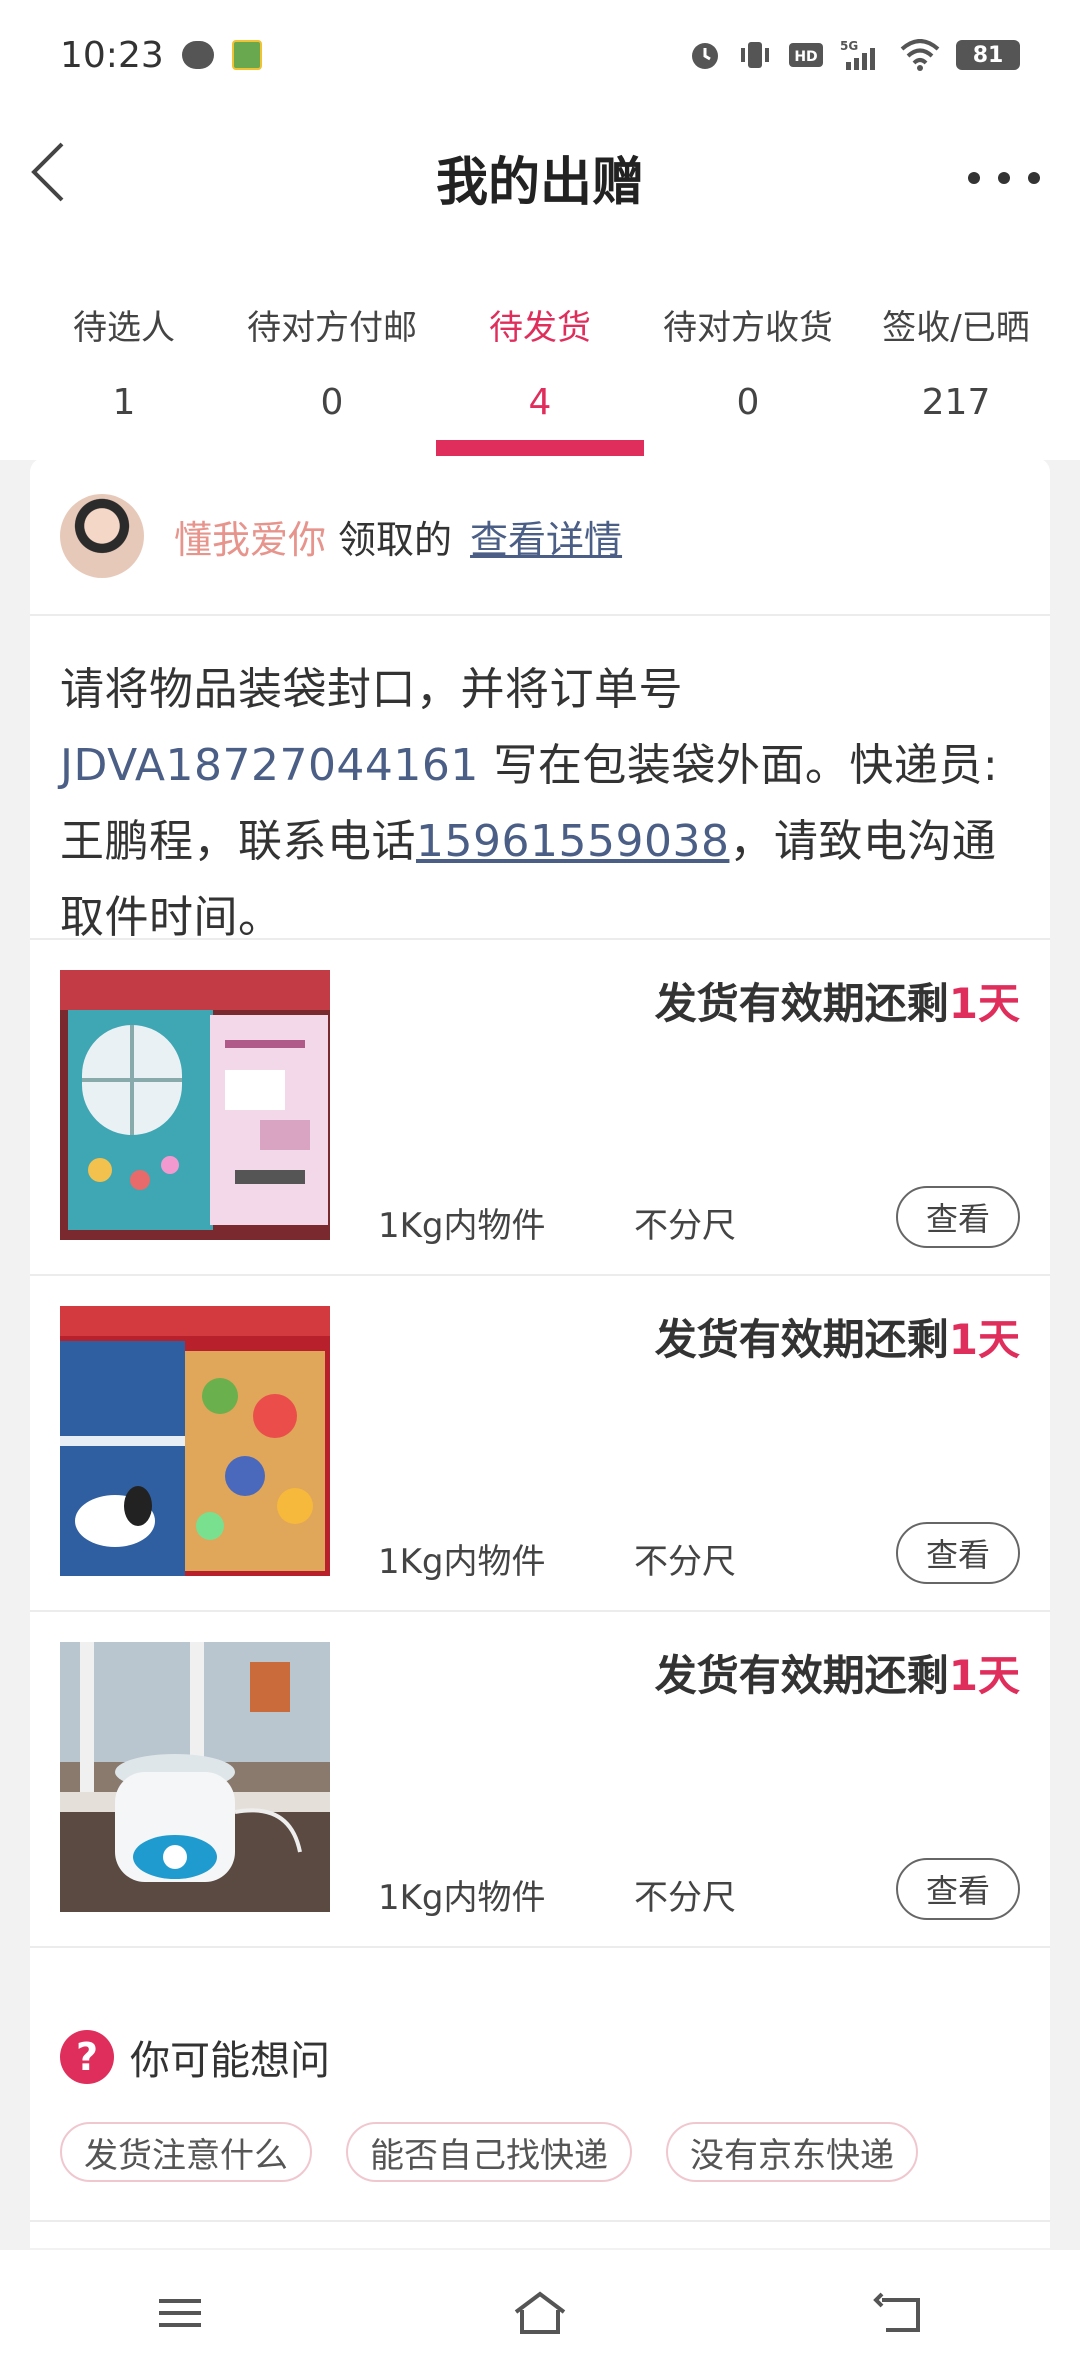 This screenshot has width=1080, height=2376. I want to click on tab-label: 待对方付邮, so click(332, 328).